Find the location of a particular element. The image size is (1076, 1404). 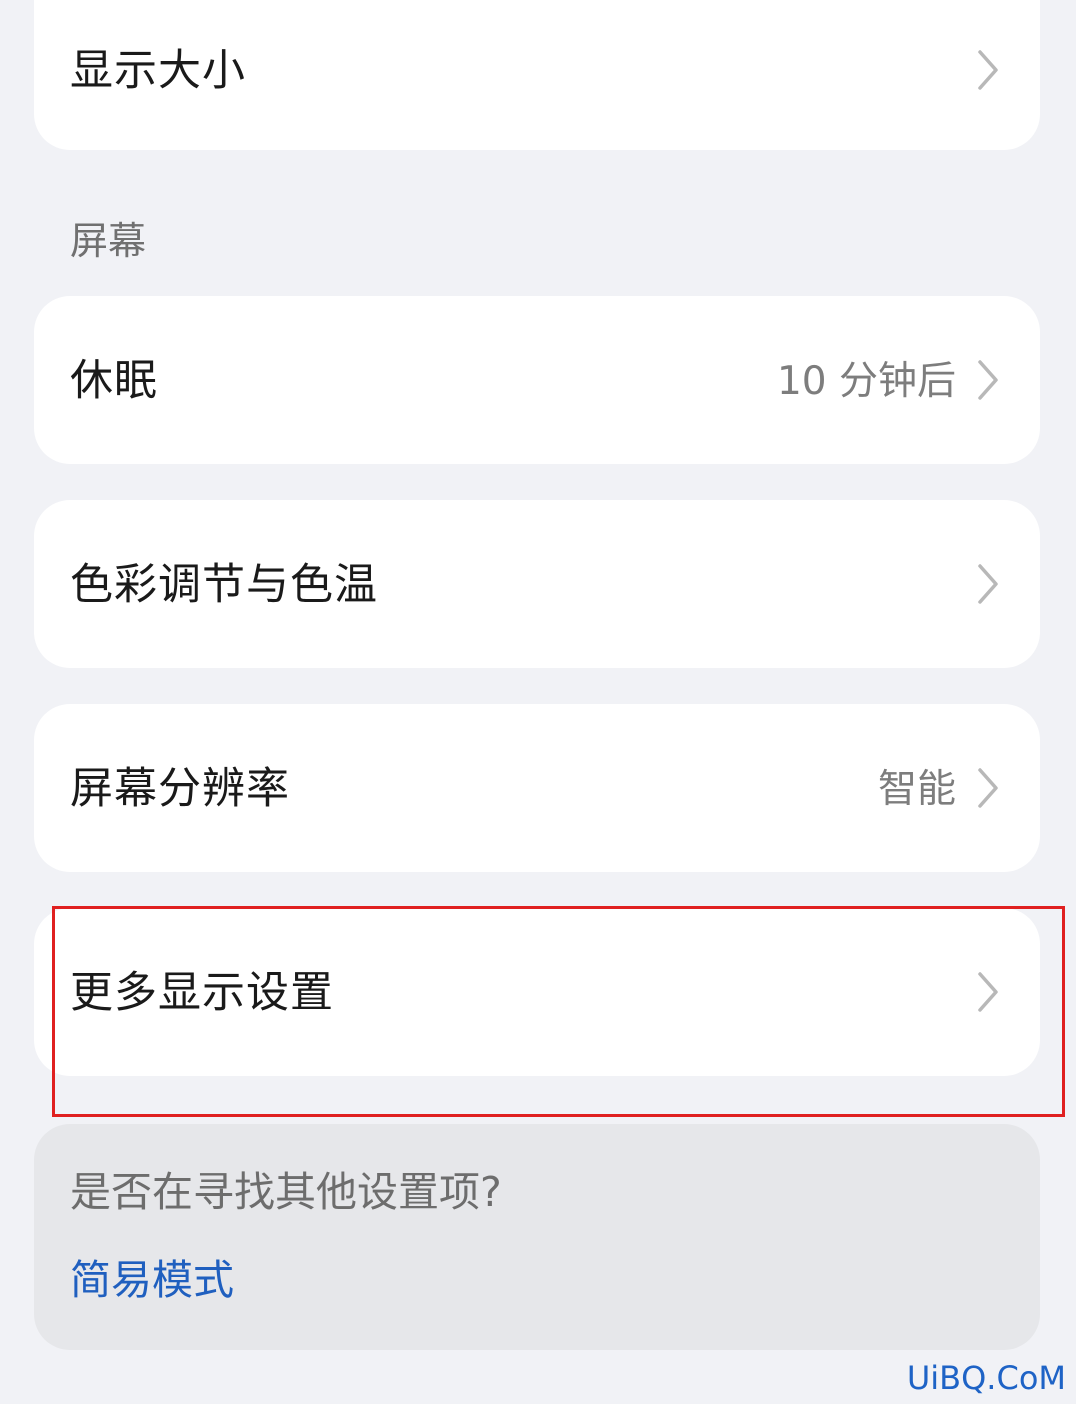

section-title-screen: 屏幕 is located at coordinates (108, 241).